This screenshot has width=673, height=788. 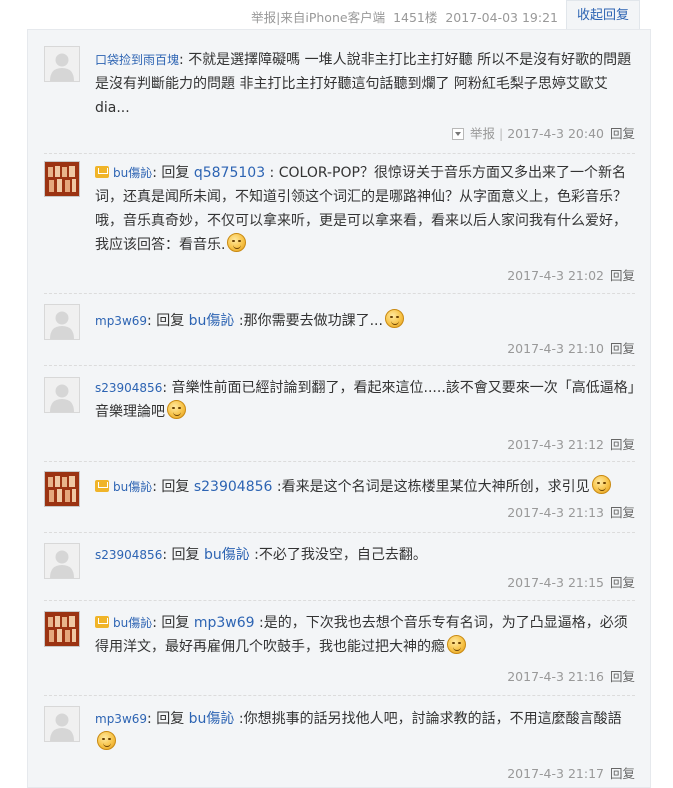 I want to click on post-meta: 举报|来自iPhone客户端 1451楼 2017-04-03 19:21, so click(x=404, y=16).